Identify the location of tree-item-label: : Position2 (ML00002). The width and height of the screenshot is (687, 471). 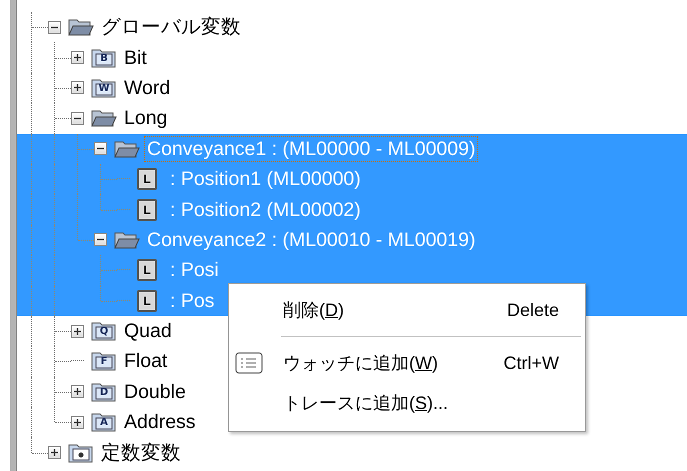
(265, 210).